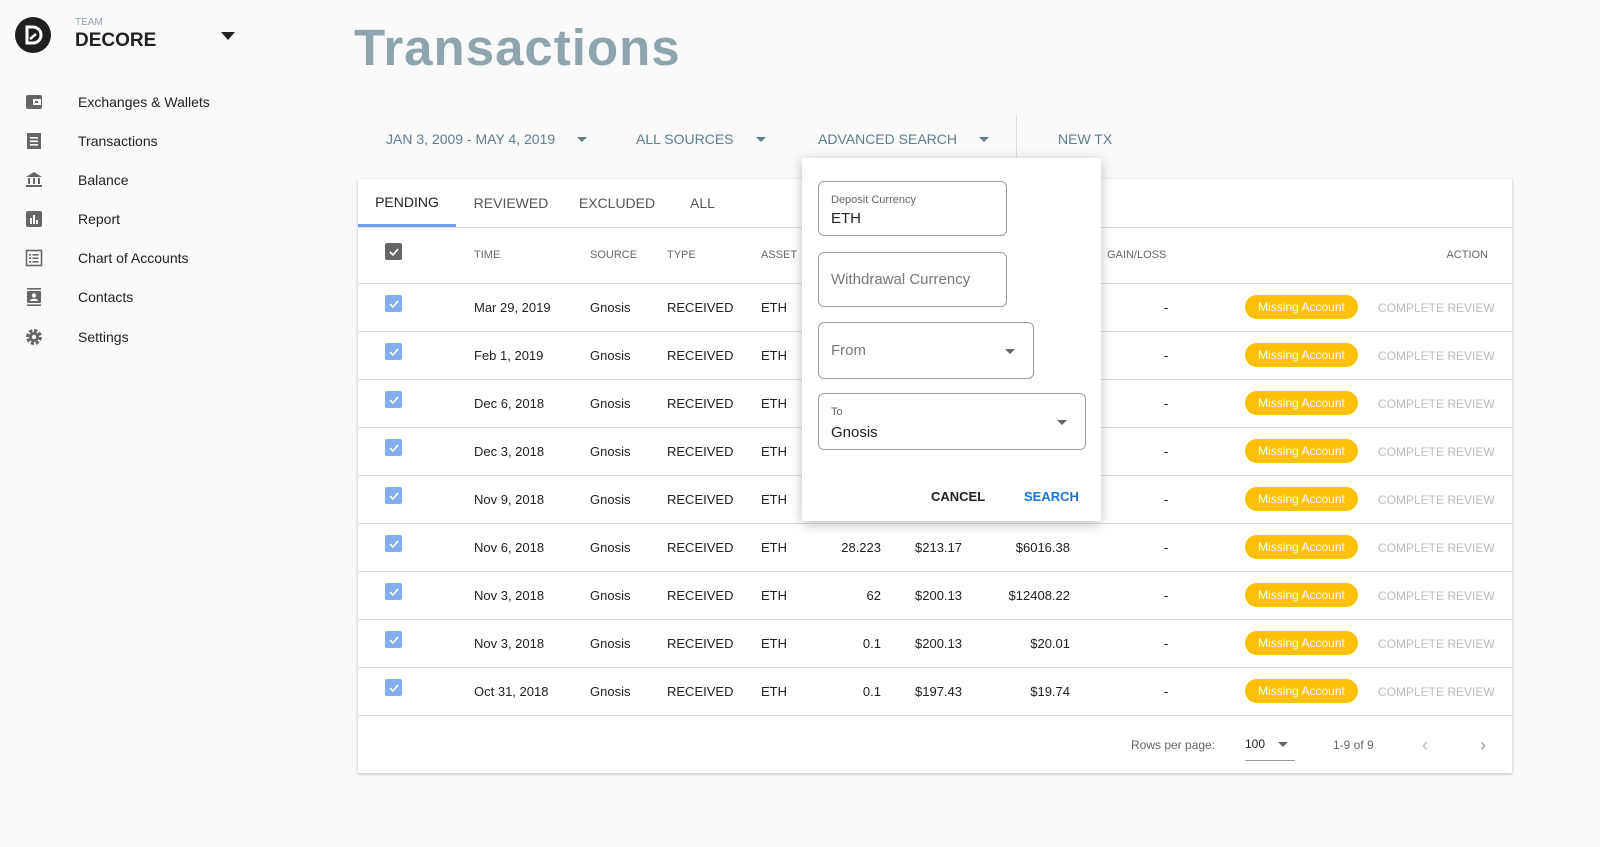  What do you see at coordinates (873, 595) in the screenshot?
I see `cell-amount: 62` at bounding box center [873, 595].